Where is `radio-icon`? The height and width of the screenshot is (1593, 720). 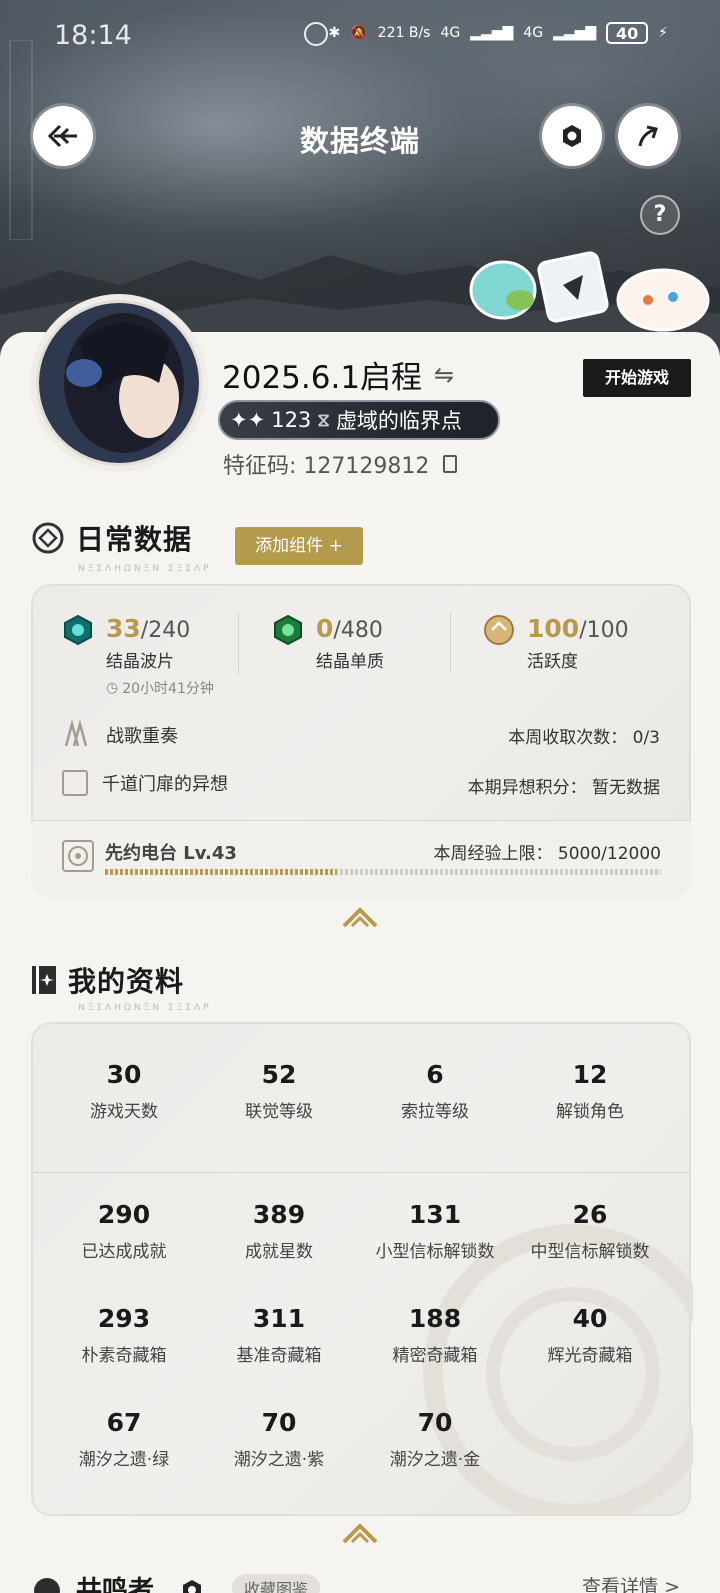
radio-icon is located at coordinates (78, 856).